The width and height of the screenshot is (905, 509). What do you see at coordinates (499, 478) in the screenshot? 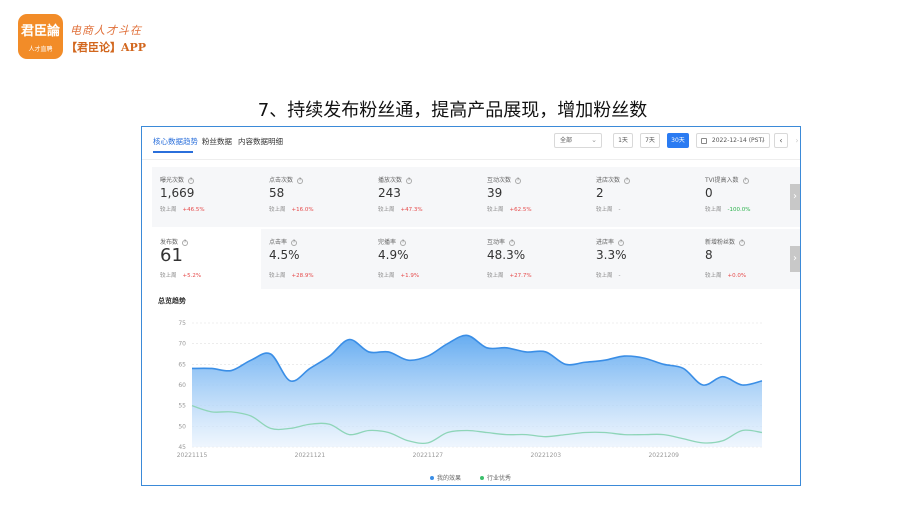
I see `legend-label: 行业优秀` at bounding box center [499, 478].